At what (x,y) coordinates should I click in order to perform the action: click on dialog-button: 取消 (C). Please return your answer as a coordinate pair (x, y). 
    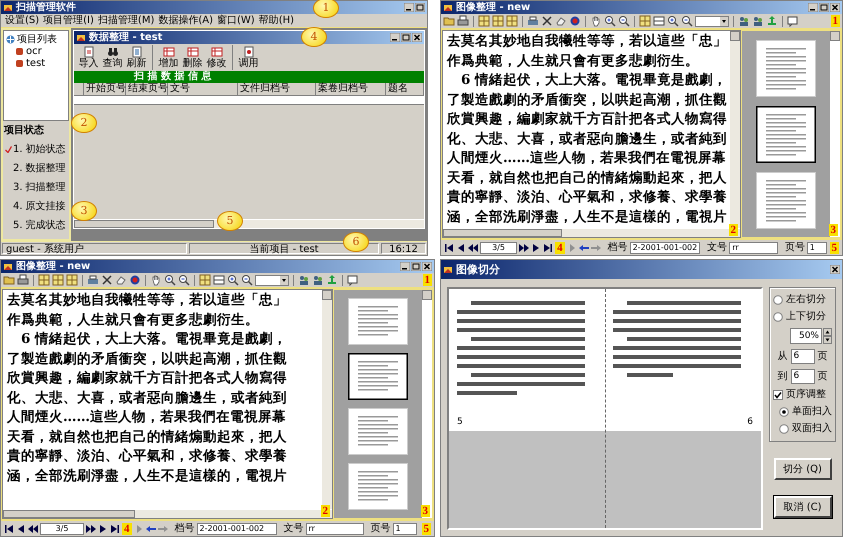
    Looking at the image, I should click on (803, 507).